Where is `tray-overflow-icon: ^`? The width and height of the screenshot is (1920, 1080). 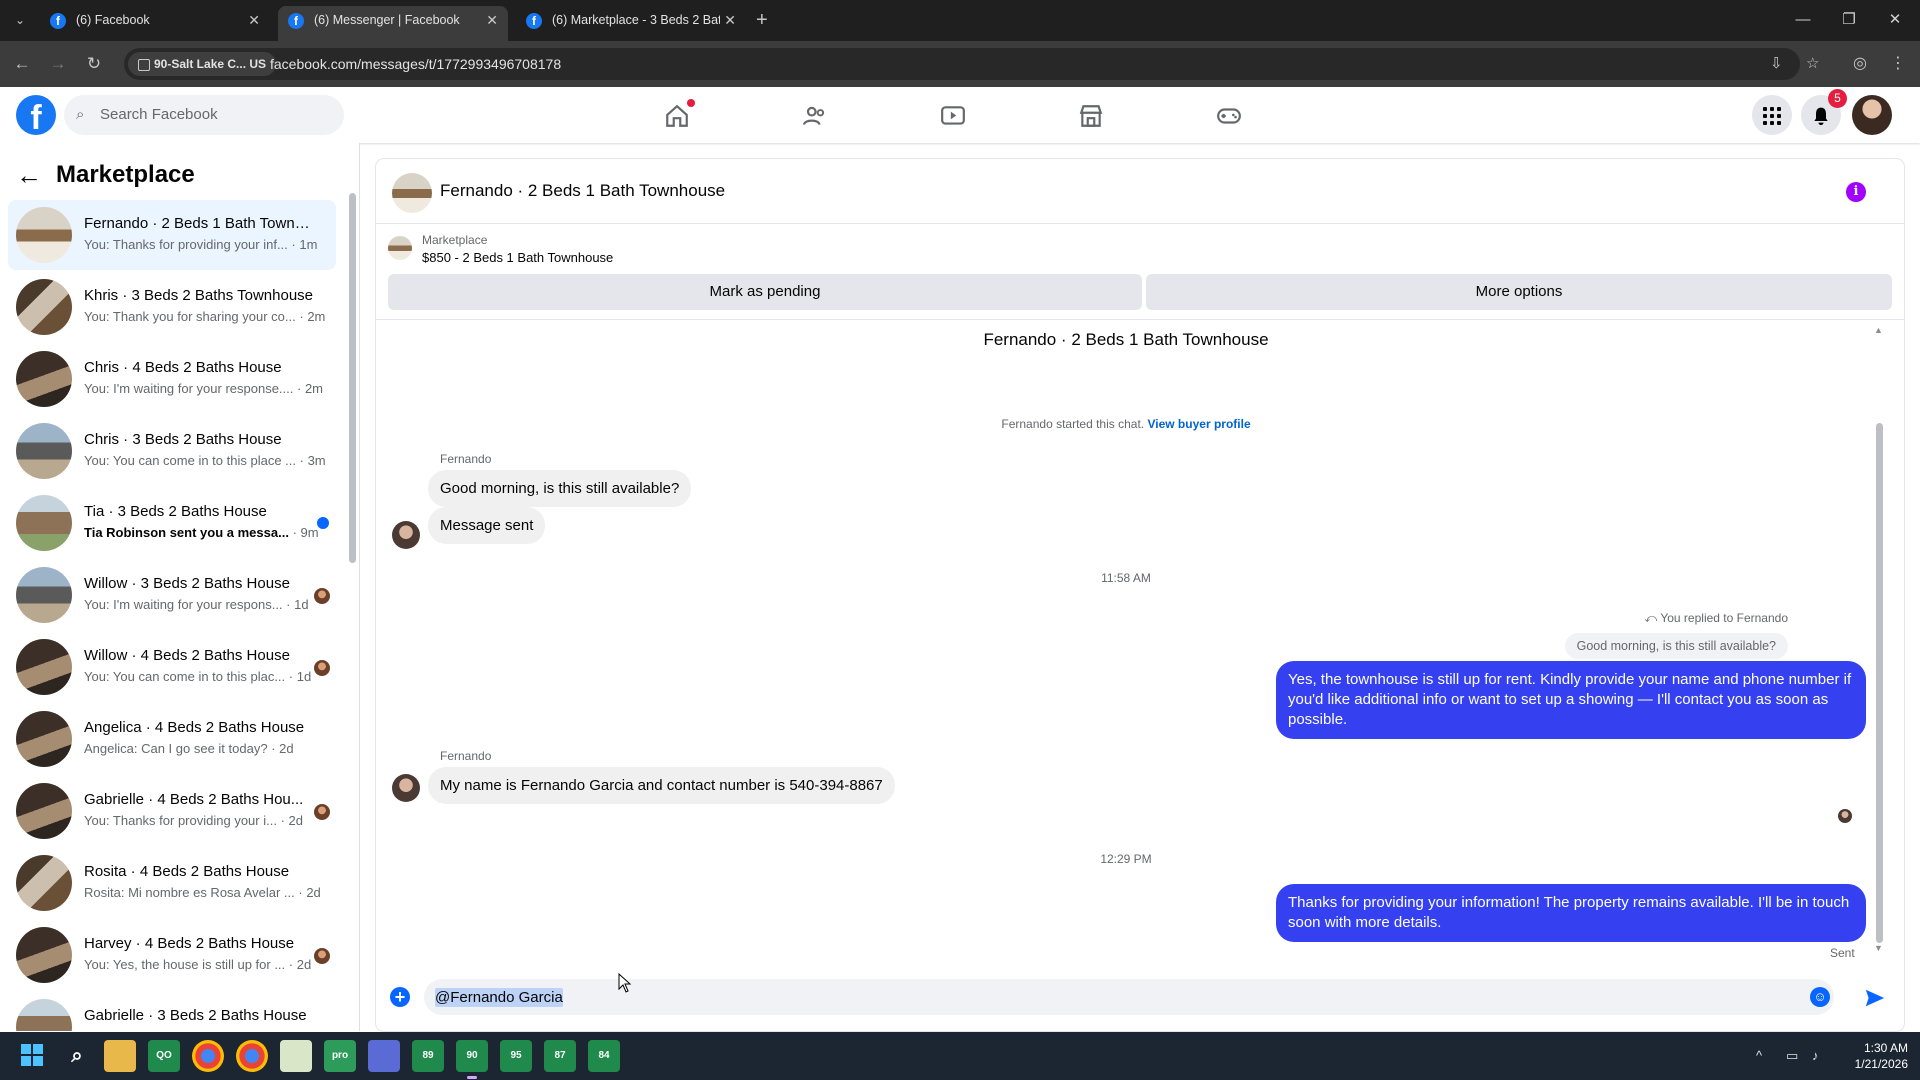 tray-overflow-icon: ^ is located at coordinates (1759, 1056).